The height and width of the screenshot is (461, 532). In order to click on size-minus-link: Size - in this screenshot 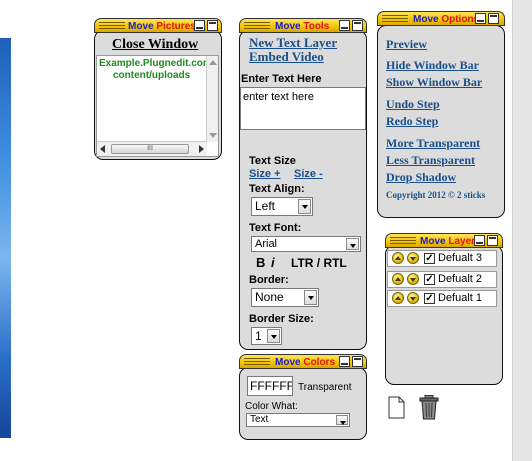, I will do `click(308, 174)`.